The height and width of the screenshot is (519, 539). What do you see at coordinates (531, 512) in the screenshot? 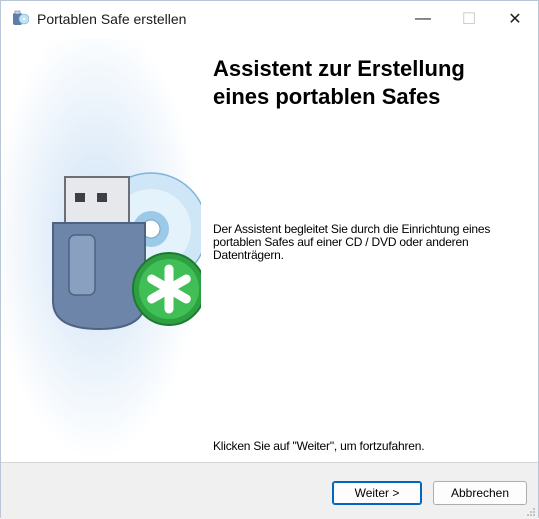
I see `resize-grip-icon` at bounding box center [531, 512].